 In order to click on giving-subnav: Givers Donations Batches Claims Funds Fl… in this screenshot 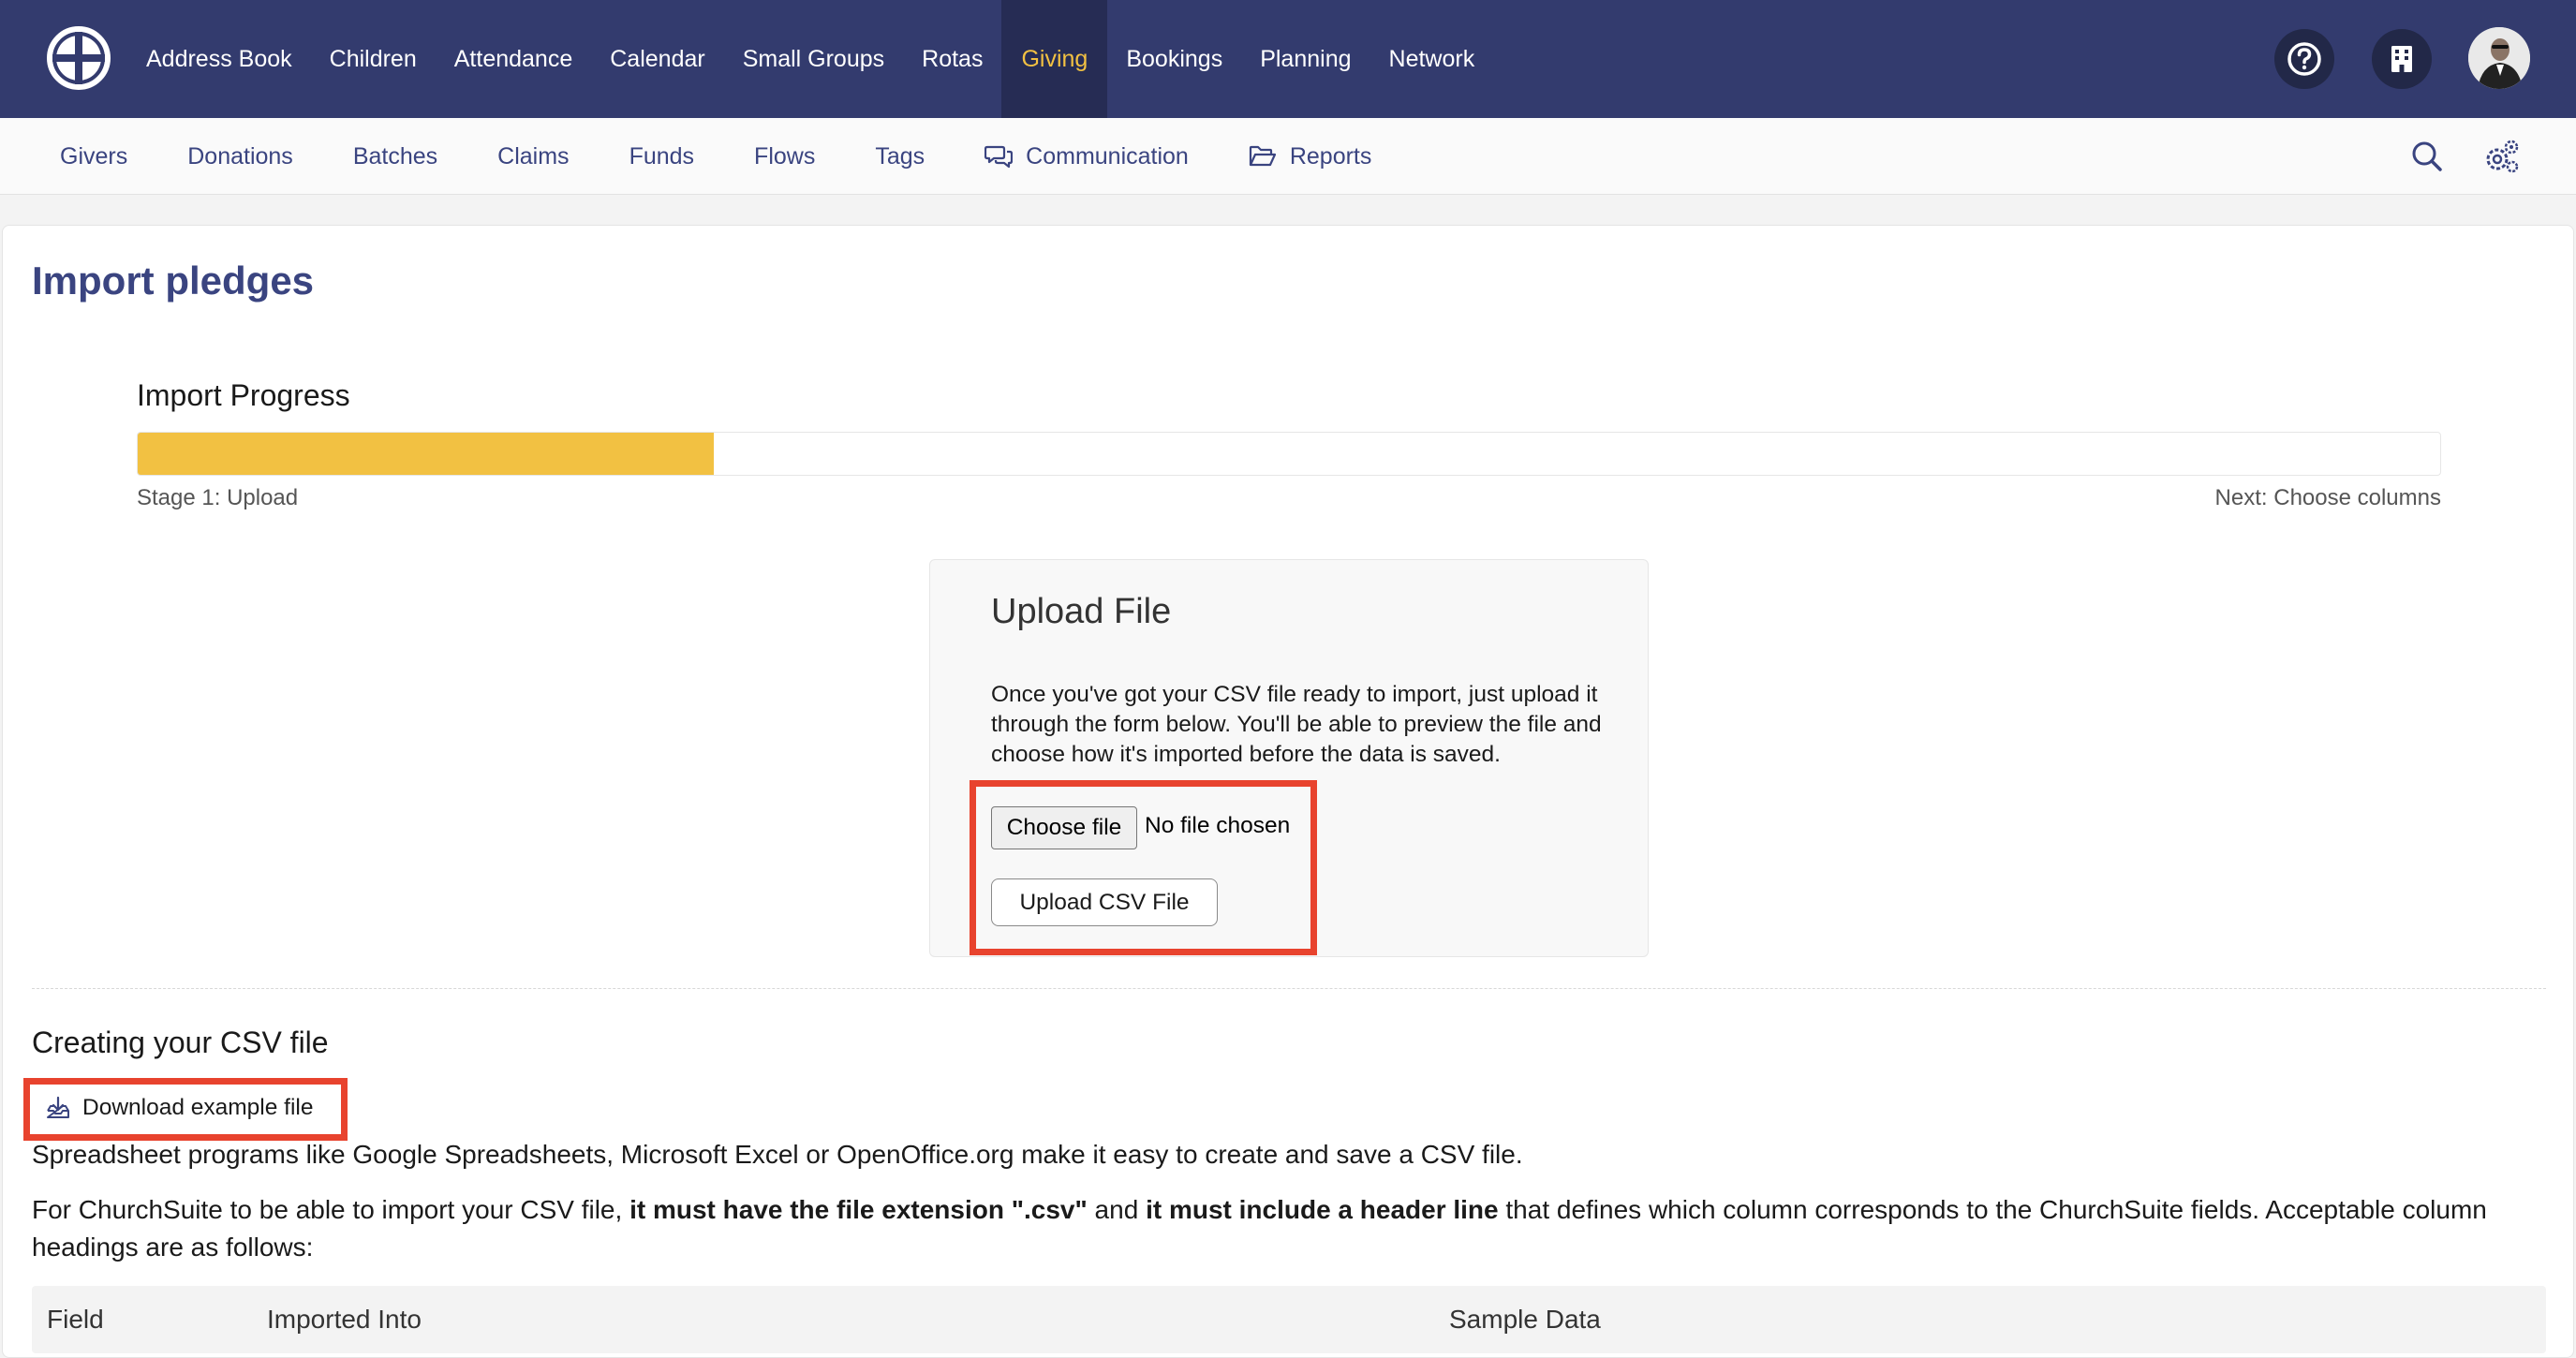, I will do `click(716, 156)`.